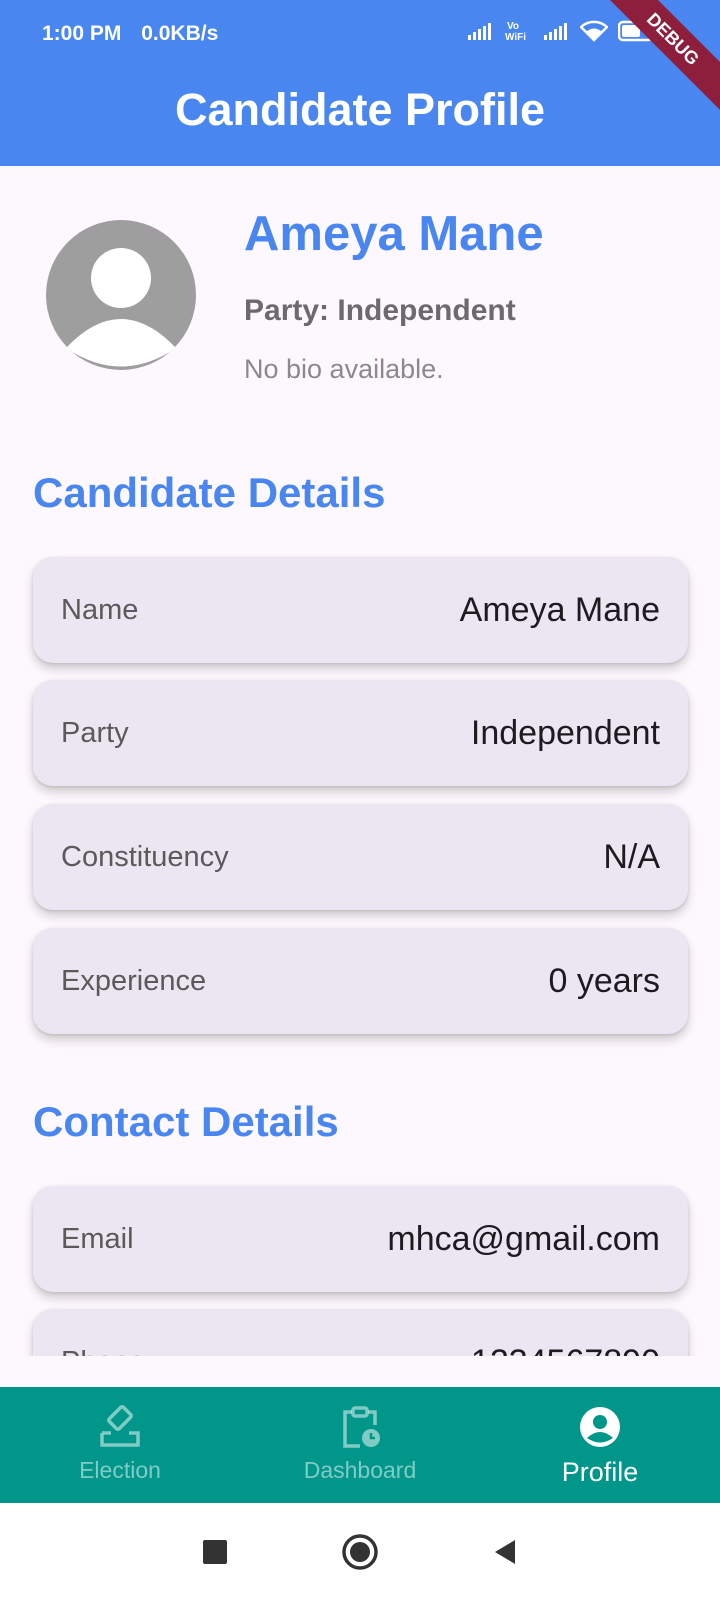 The image size is (720, 1600). What do you see at coordinates (565, 1350) in the screenshot?
I see `contact-value: 1234567890` at bounding box center [565, 1350].